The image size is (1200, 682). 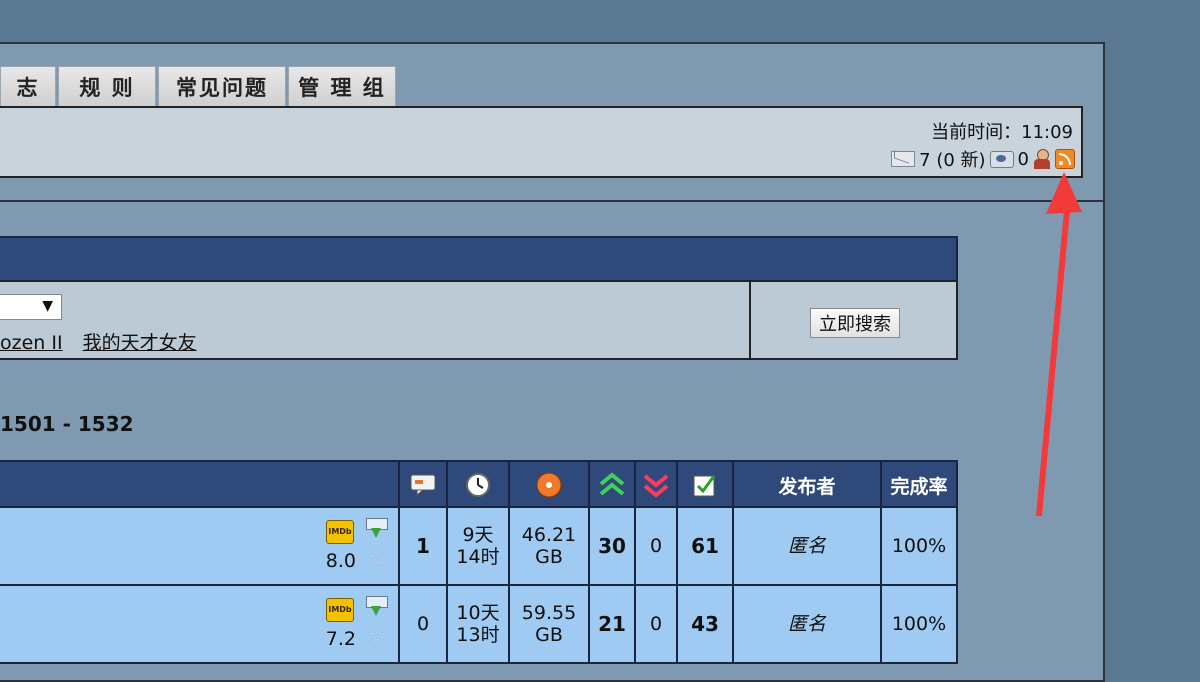 I want to click on search-panel: ▼ ozen II 我的天才女友 立即搜索, so click(x=479, y=320).